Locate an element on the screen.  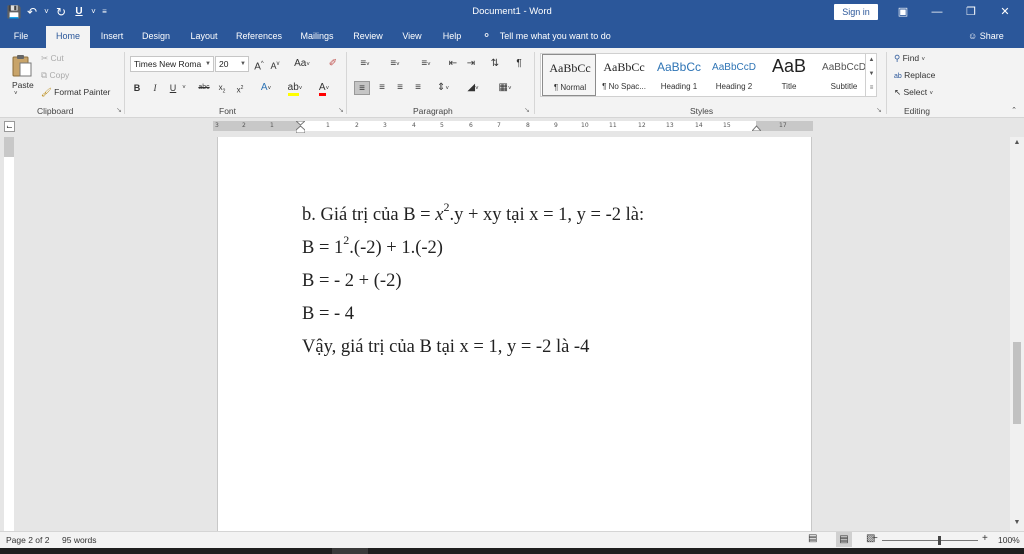
ruler-number: 2 is located at coordinates (244, 125).